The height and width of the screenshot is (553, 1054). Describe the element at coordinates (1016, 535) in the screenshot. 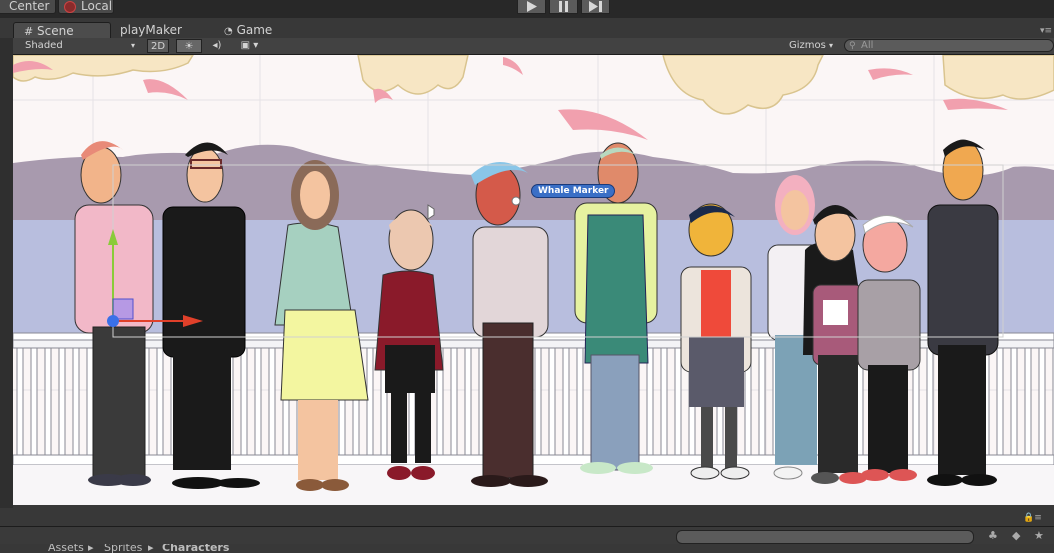

I see `filter-by-label-icon: ◆` at that location.